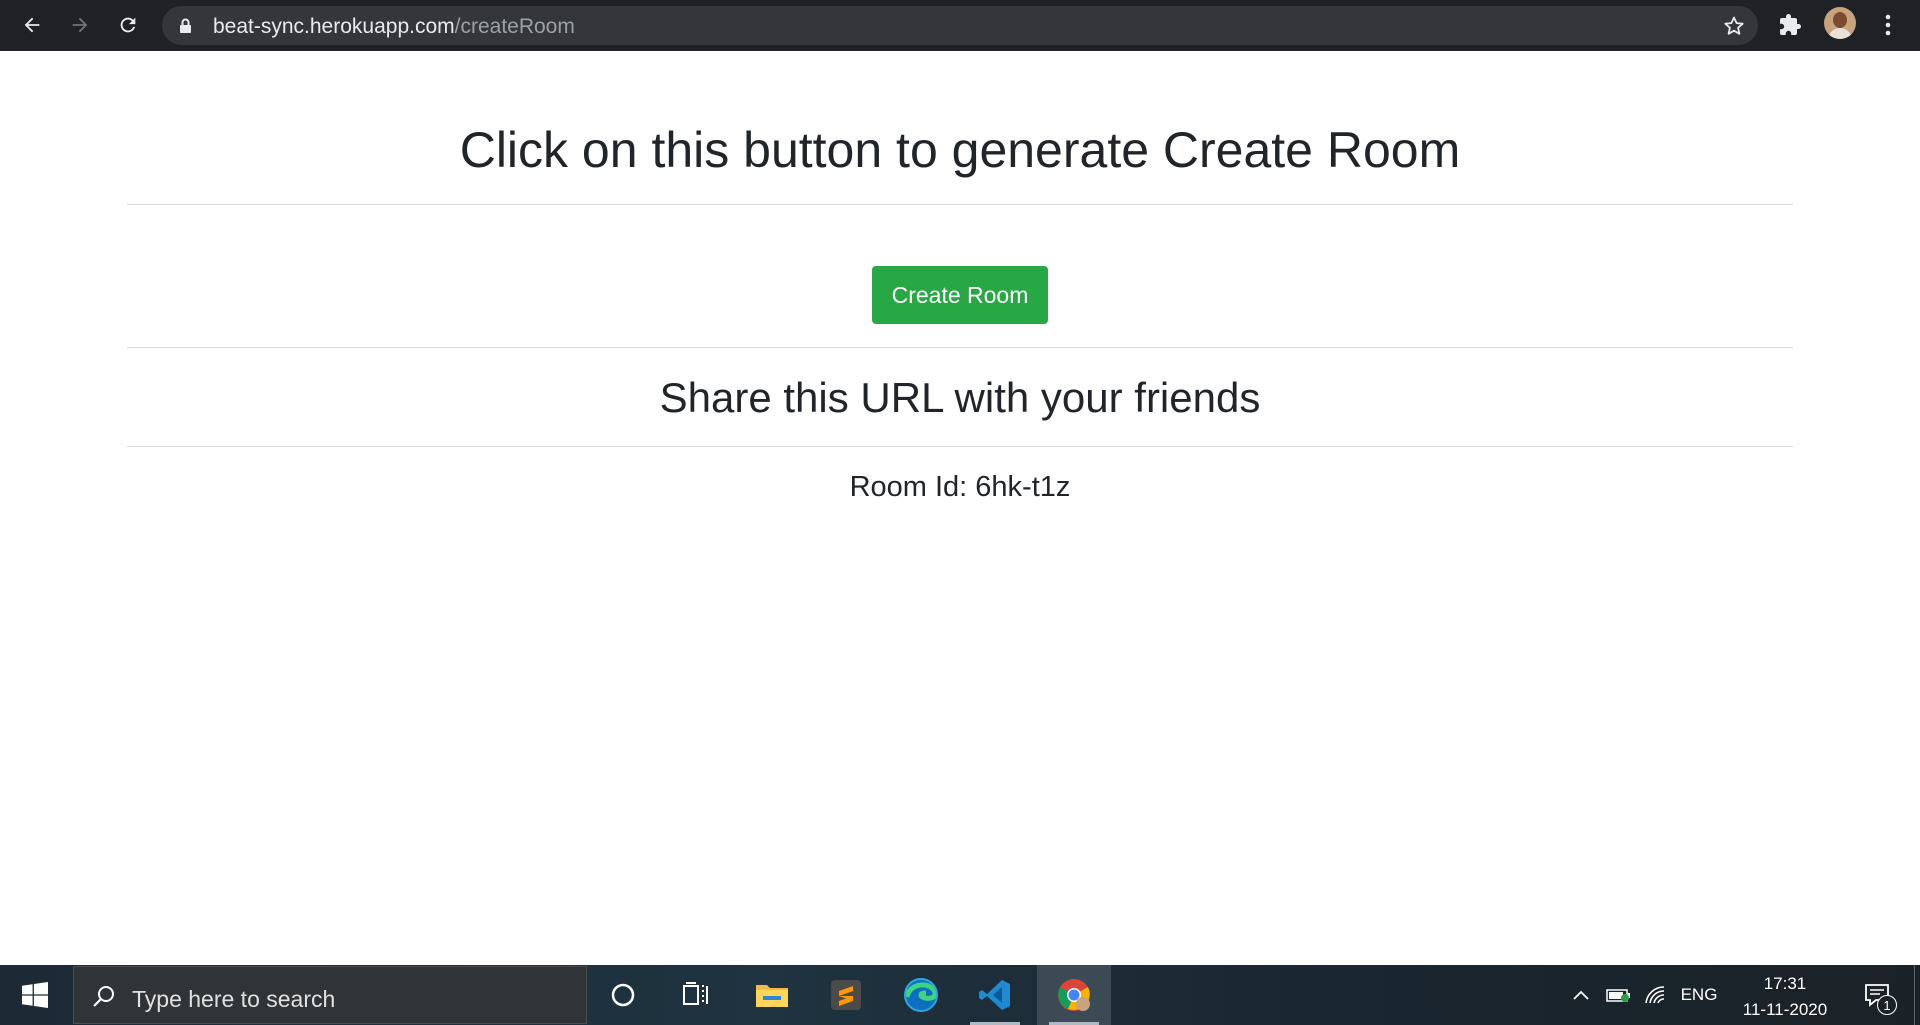 This screenshot has height=1025, width=1920. I want to click on clock-date: 11-11-2020, so click(1785, 1009).